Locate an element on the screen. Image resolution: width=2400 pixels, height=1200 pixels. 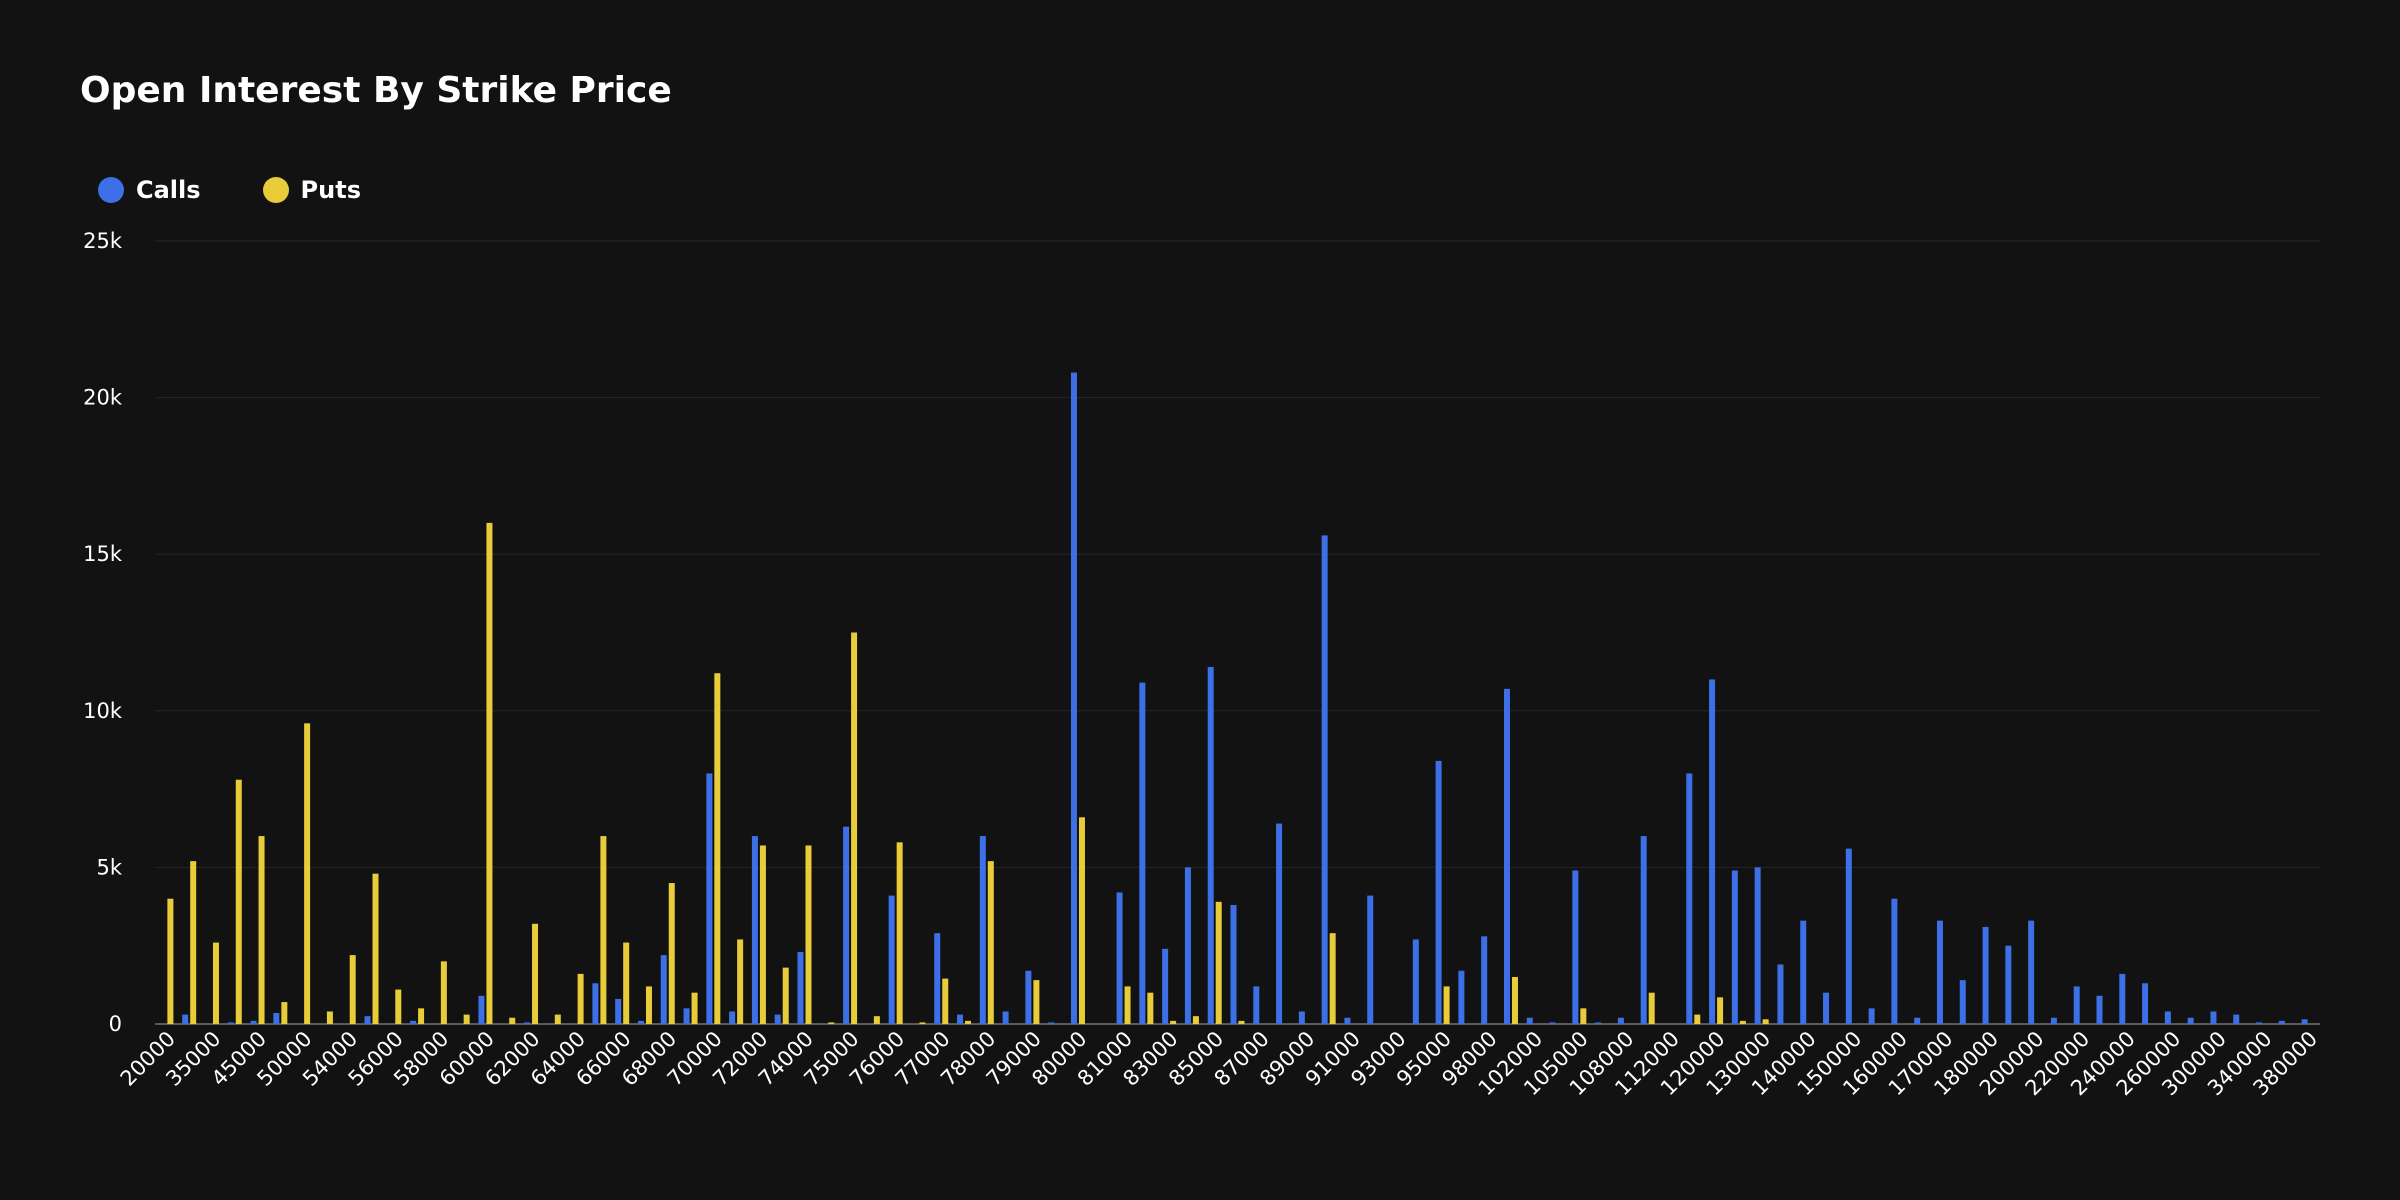
y-tick-label: 5k is located at coordinates (109, 867).